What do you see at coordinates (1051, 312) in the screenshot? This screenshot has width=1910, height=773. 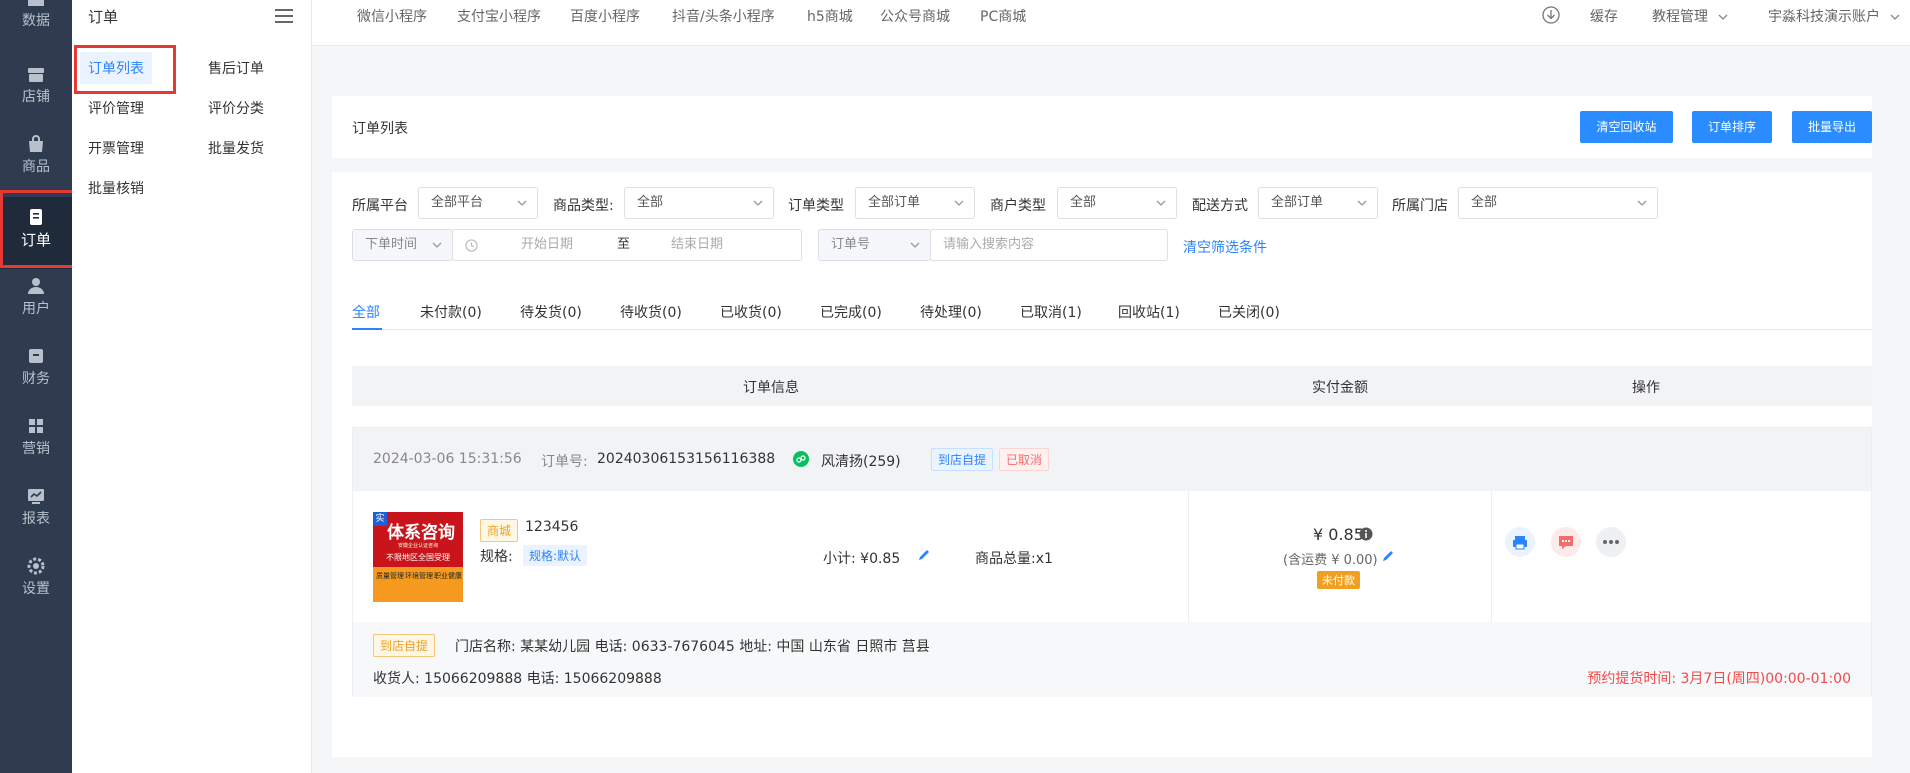 I see `tab-cancelled: 已取消(1)` at bounding box center [1051, 312].